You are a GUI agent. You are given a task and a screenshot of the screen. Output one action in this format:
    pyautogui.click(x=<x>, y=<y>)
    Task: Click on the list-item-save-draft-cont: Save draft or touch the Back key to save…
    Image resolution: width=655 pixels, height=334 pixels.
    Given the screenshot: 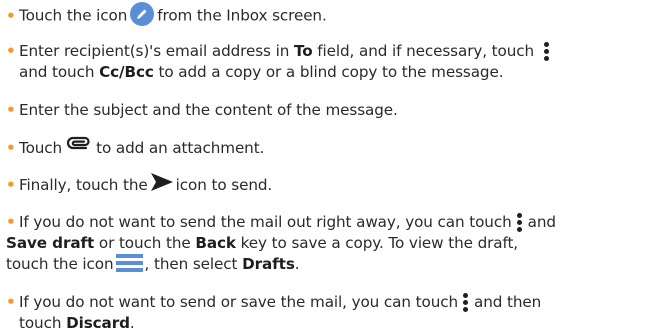 What is the action you would take?
    pyautogui.click(x=262, y=243)
    